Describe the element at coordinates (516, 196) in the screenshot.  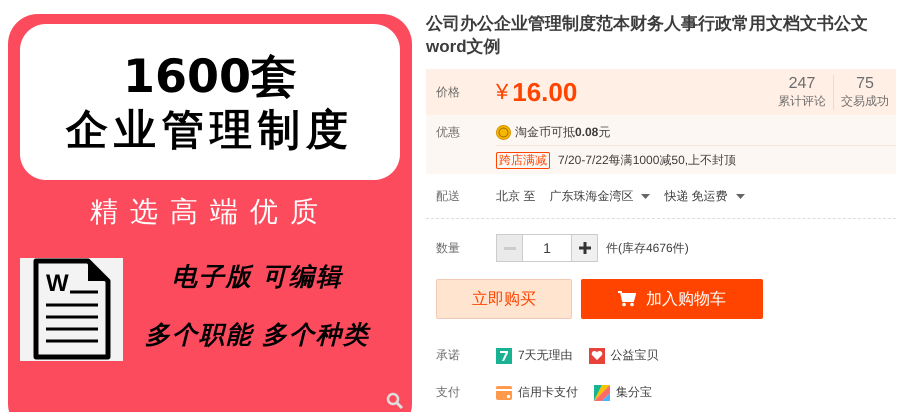
I see `ship-from: 北京 至` at that location.